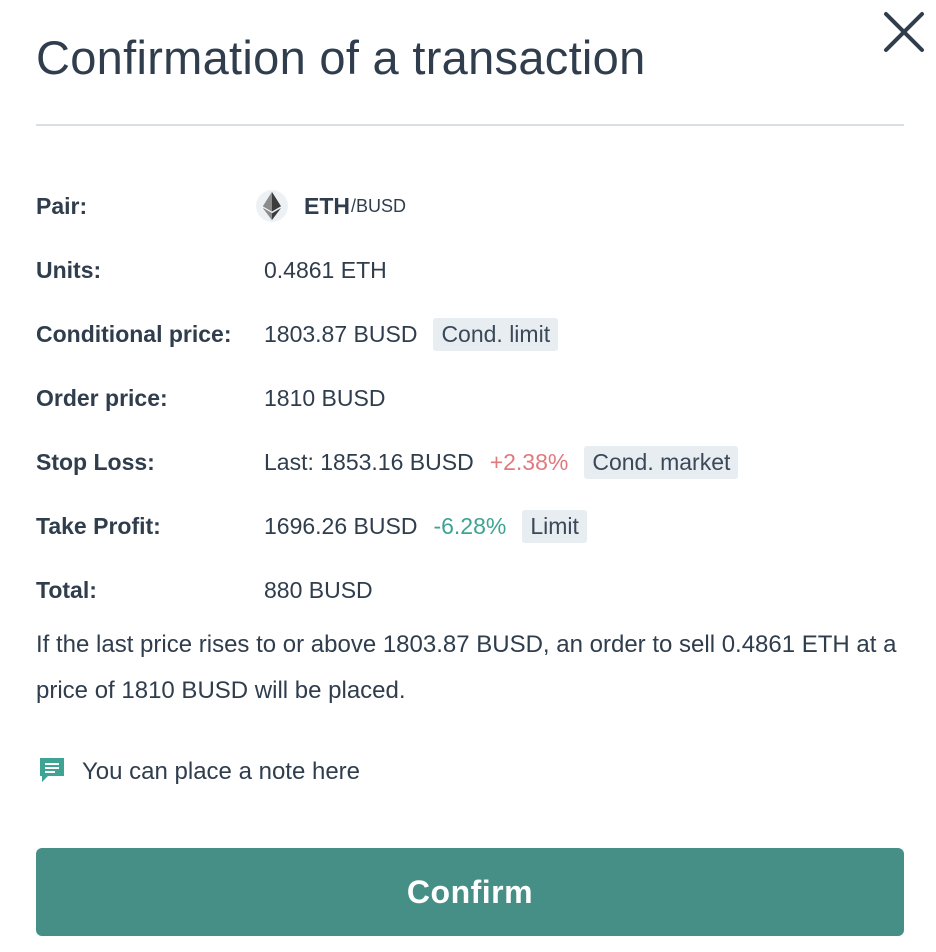 Image resolution: width=936 pixels, height=952 pixels. Describe the element at coordinates (496, 334) in the screenshot. I see `order-type-badge: Cond. limit` at that location.